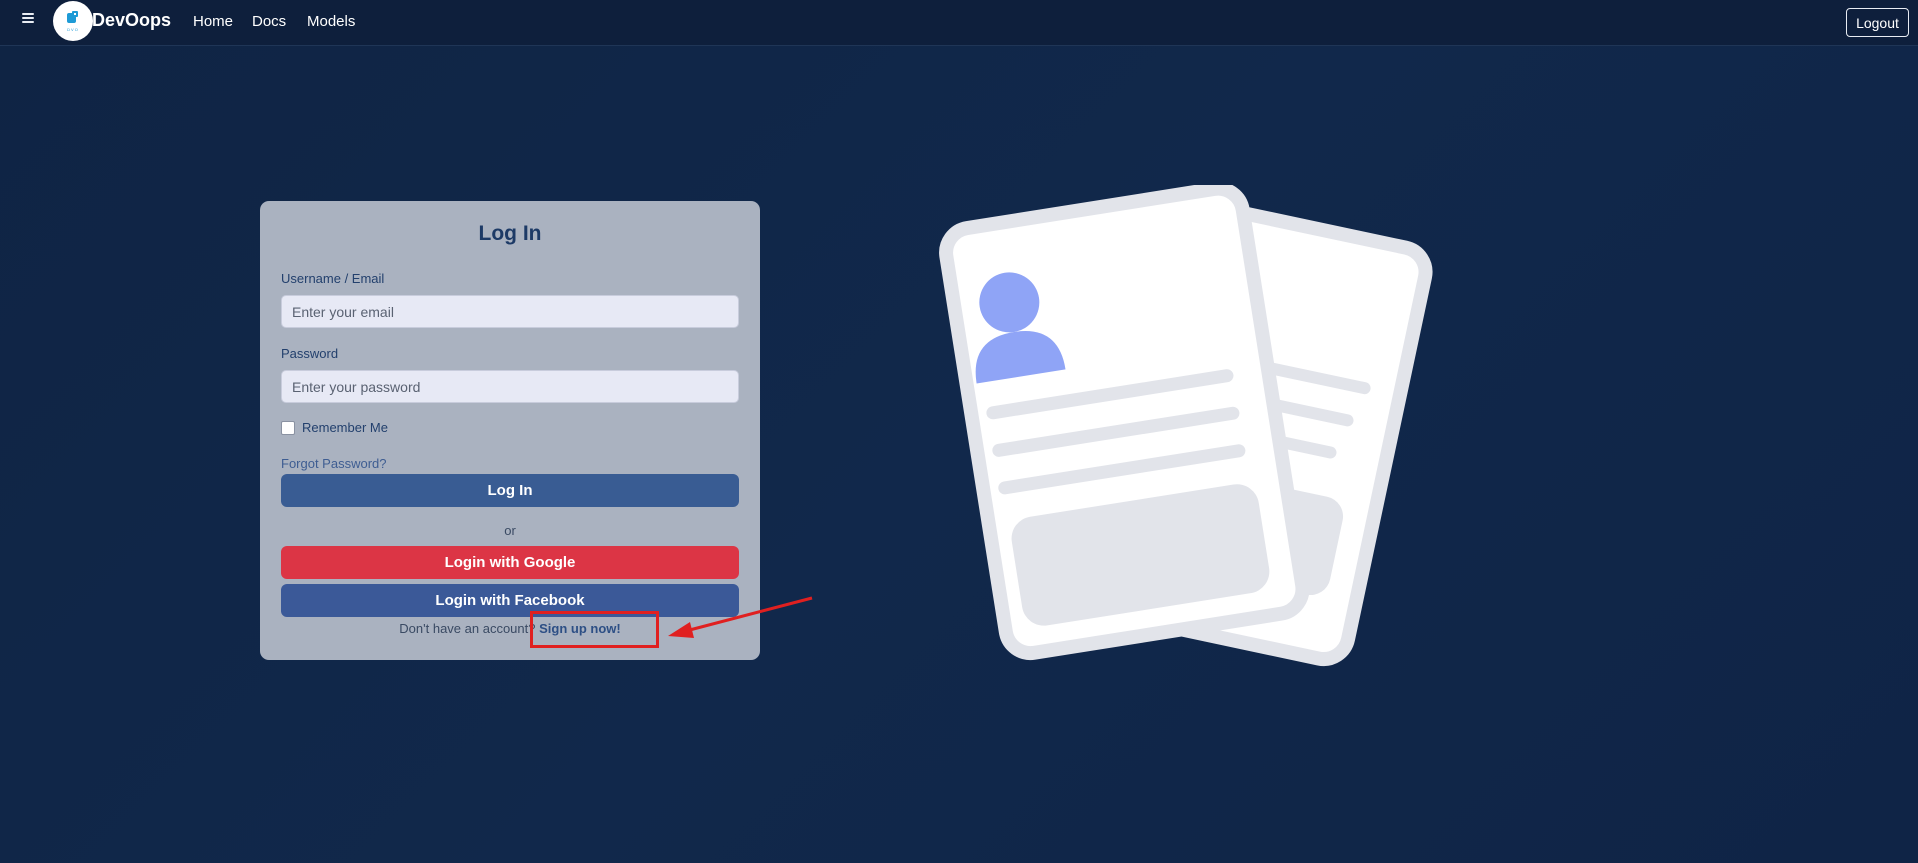 The image size is (1918, 863). I want to click on remember-me-checkbox, so click(288, 427).